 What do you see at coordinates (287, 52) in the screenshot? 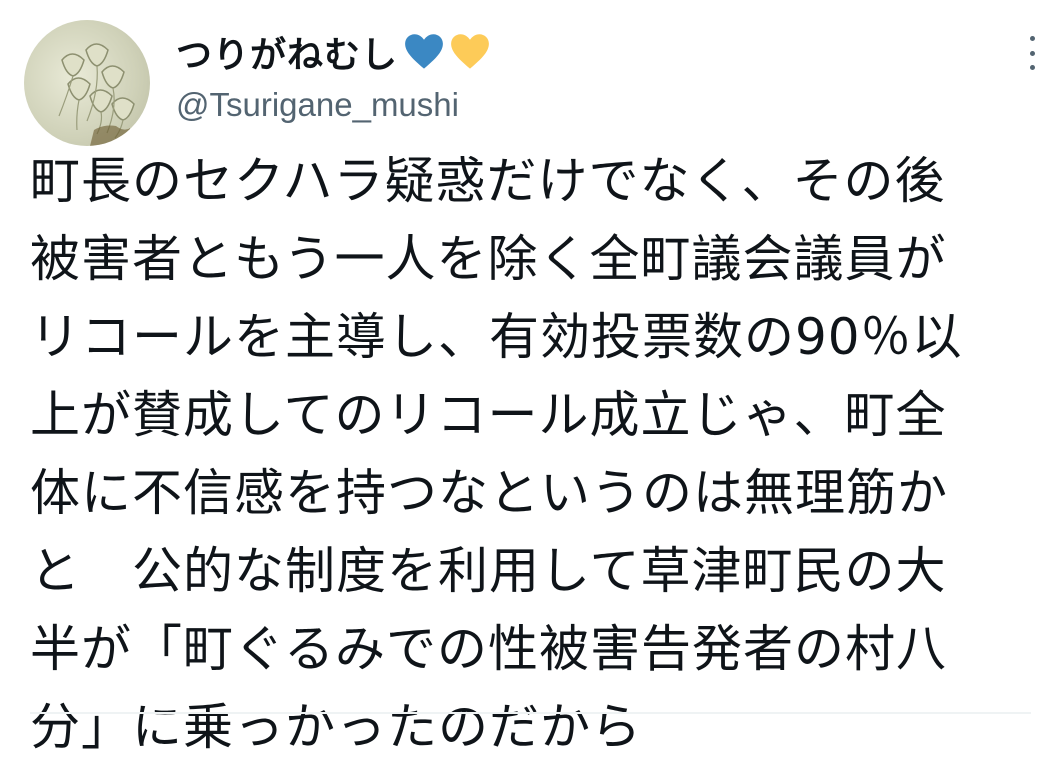
I see `display-name: つりがねむし` at bounding box center [287, 52].